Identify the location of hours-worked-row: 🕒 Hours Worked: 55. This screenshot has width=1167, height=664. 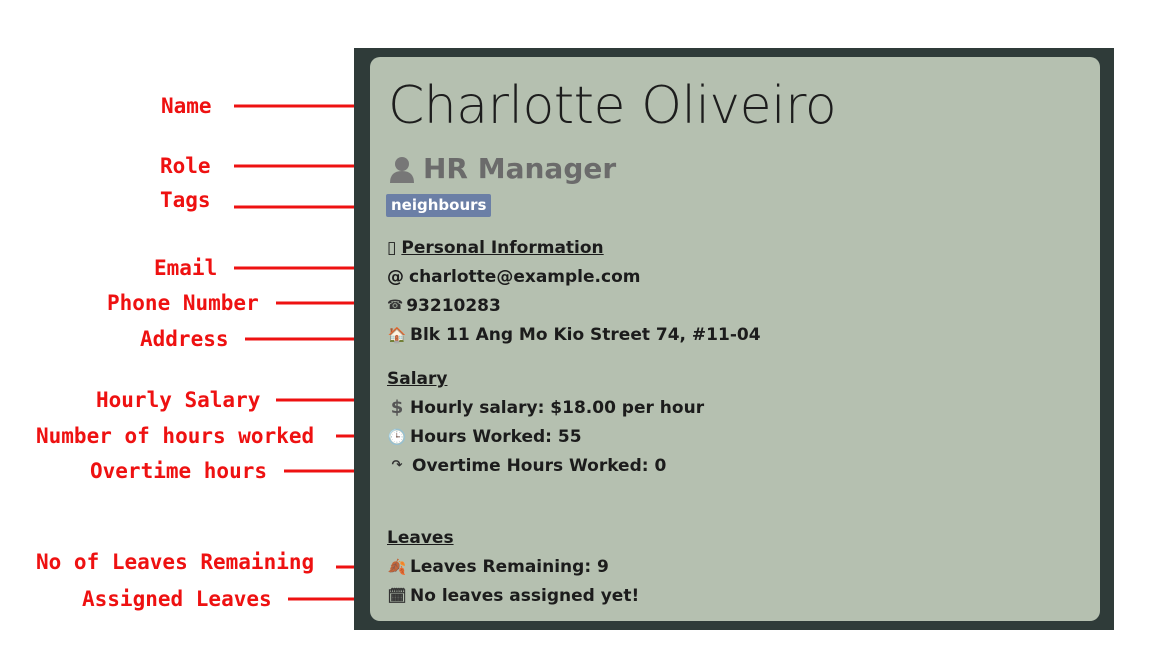
(484, 437).